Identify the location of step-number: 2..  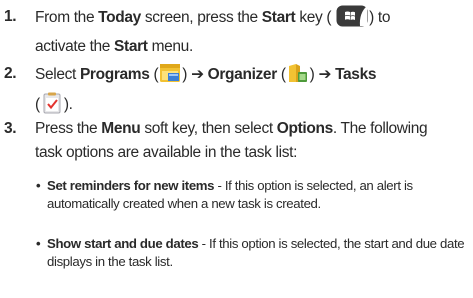
(10, 73).